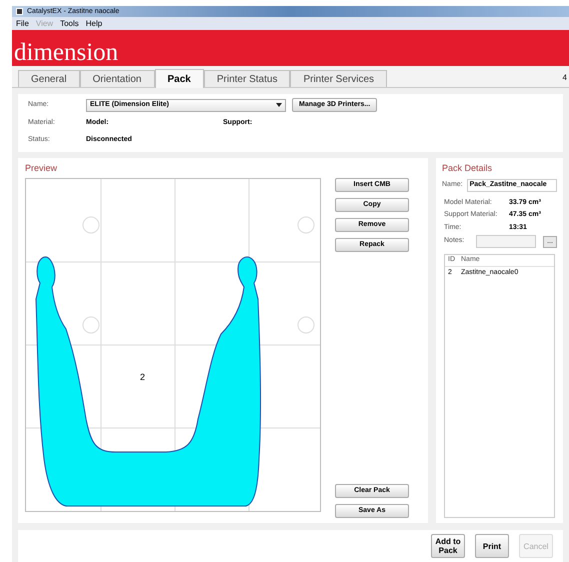  What do you see at coordinates (564, 78) in the screenshot?
I see `tab-strip-marker: 4` at bounding box center [564, 78].